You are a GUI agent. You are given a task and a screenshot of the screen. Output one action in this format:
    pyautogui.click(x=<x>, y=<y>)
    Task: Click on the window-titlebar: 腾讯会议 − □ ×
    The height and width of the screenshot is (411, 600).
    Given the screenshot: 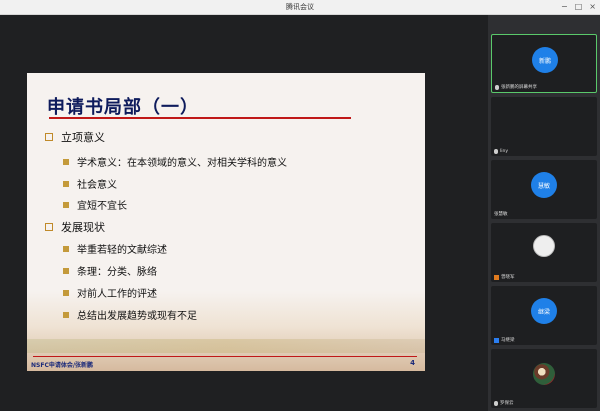 What is the action you would take?
    pyautogui.click(x=300, y=7)
    